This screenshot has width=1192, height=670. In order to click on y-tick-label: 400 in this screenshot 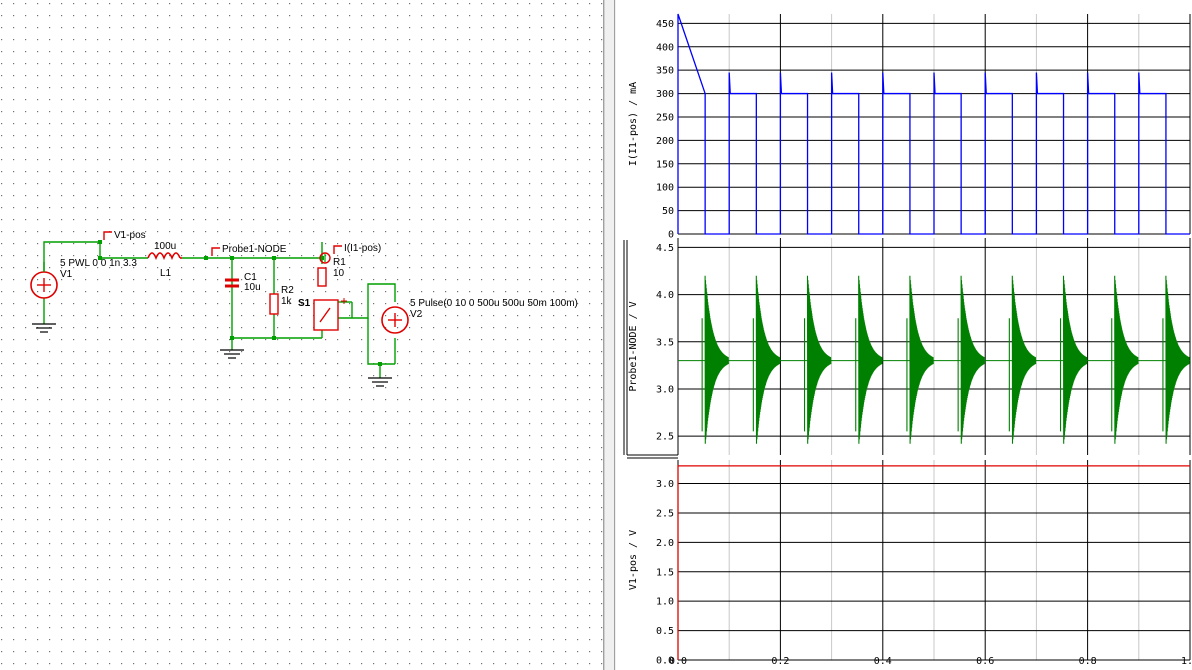, I will do `click(665, 47)`.